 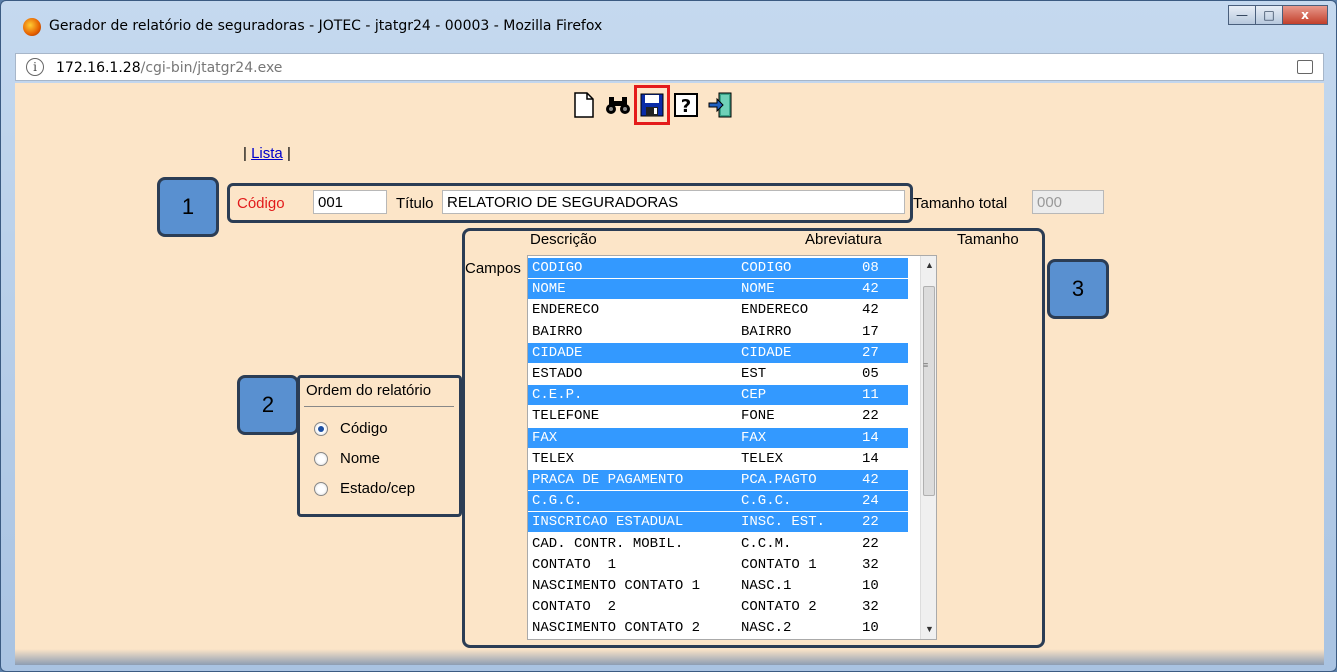 What do you see at coordinates (718, 437) in the screenshot?
I see `field-row: FAX FAX 14` at bounding box center [718, 437].